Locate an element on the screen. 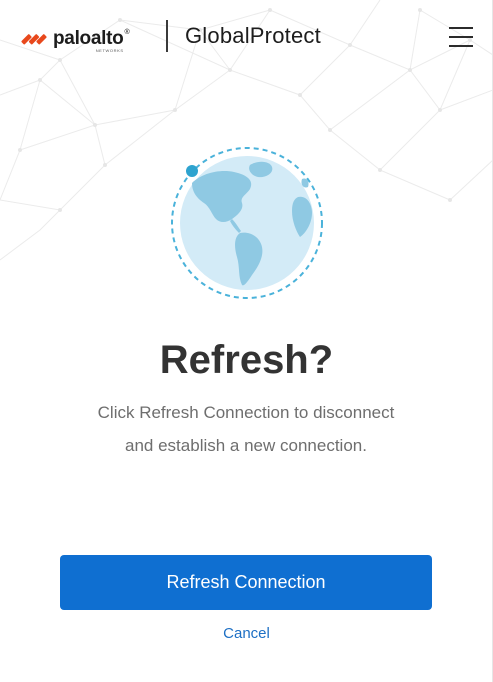 This screenshot has height=682, width=493. paloalto-logo: paloalto® NETWORKS is located at coordinates (75, 39).